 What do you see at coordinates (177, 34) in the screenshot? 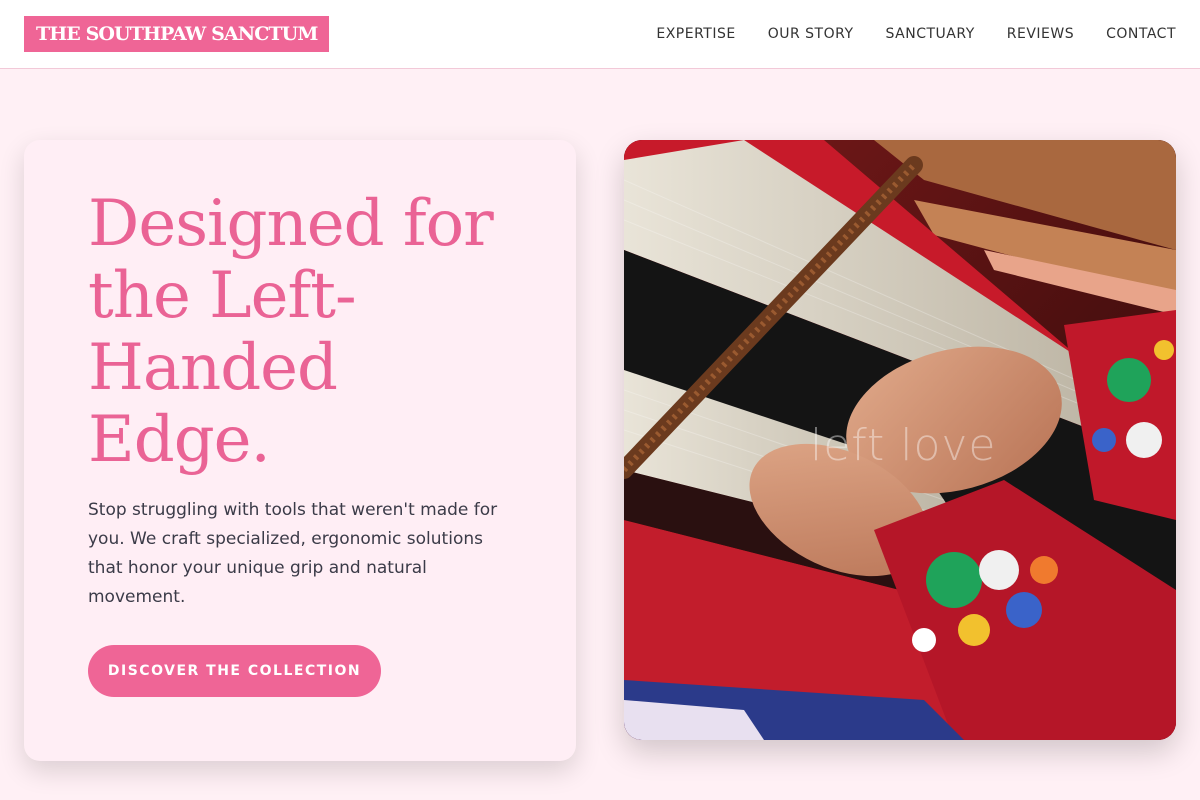
I see `brand-logo: THE SOUTHPAW SANCTUM` at bounding box center [177, 34].